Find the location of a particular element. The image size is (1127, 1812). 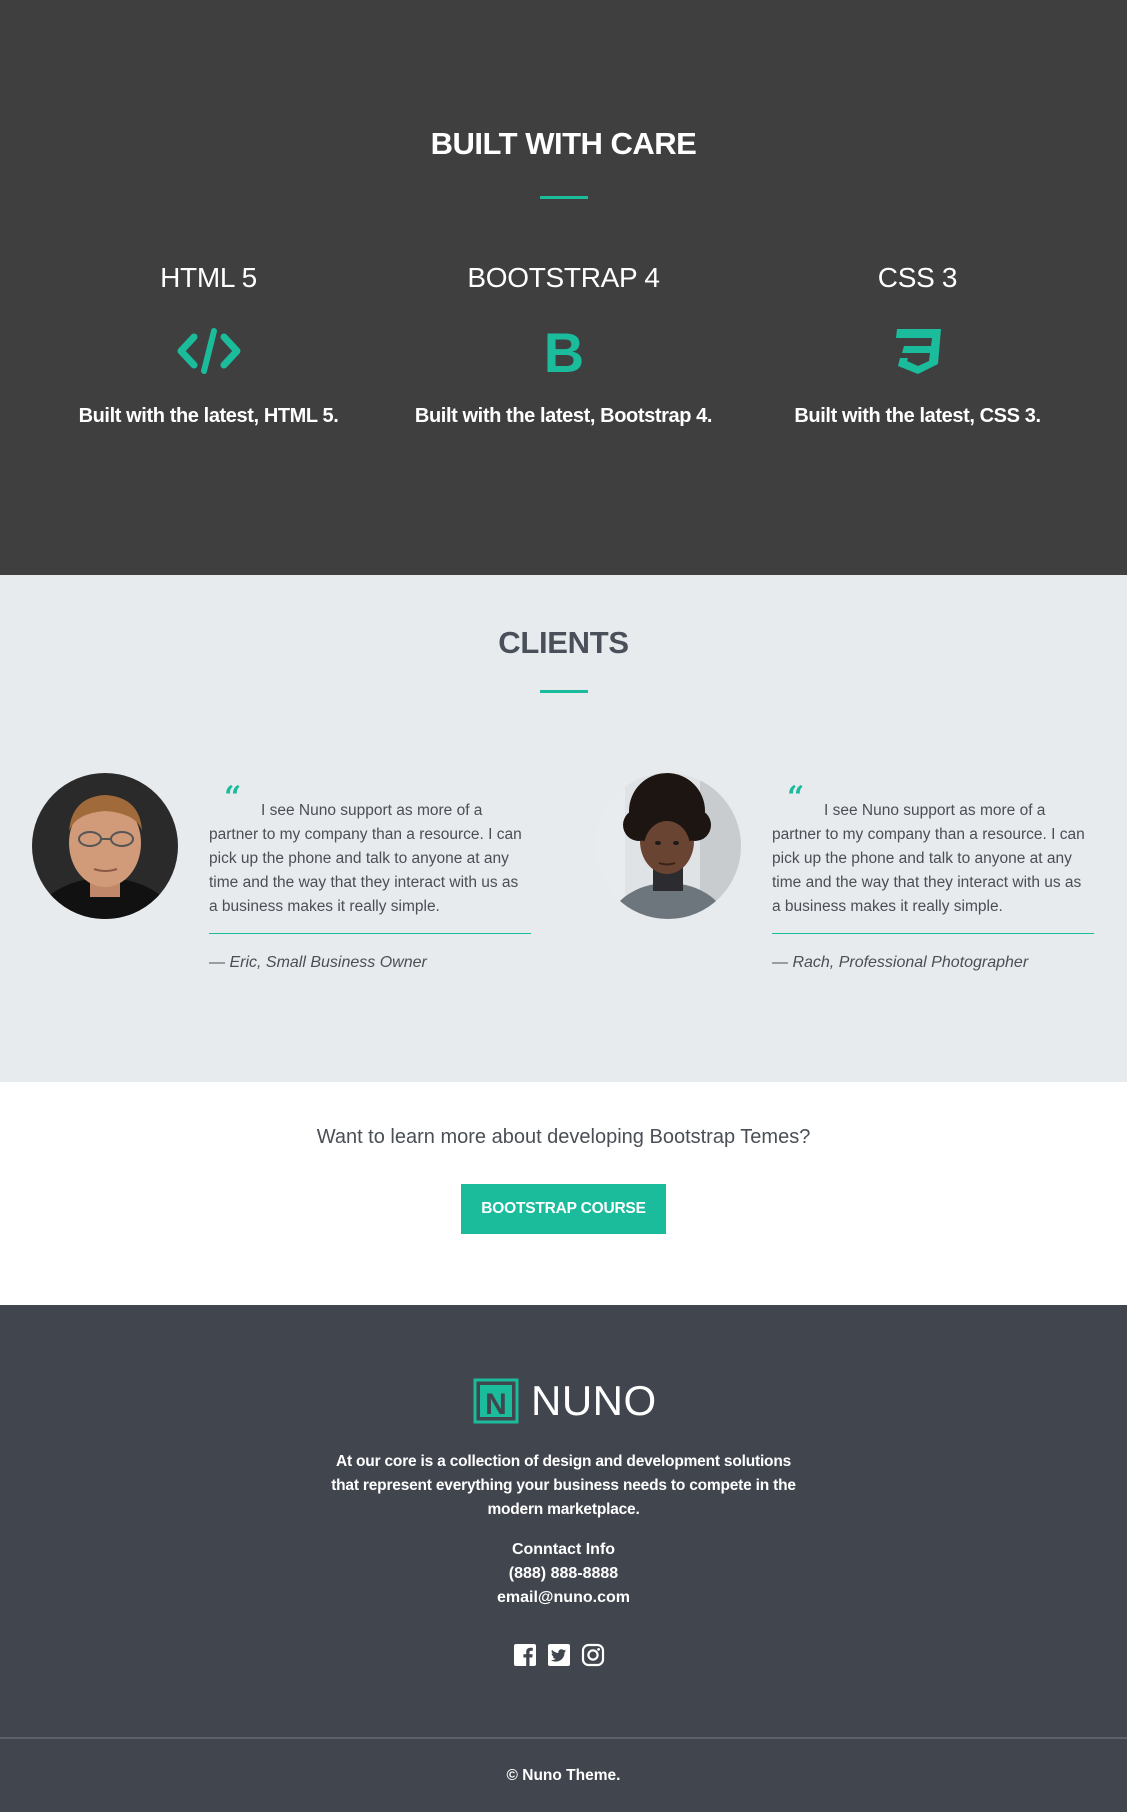

feature-css3: CSS 3 Built with the latest, CSS 3. is located at coordinates (917, 345).